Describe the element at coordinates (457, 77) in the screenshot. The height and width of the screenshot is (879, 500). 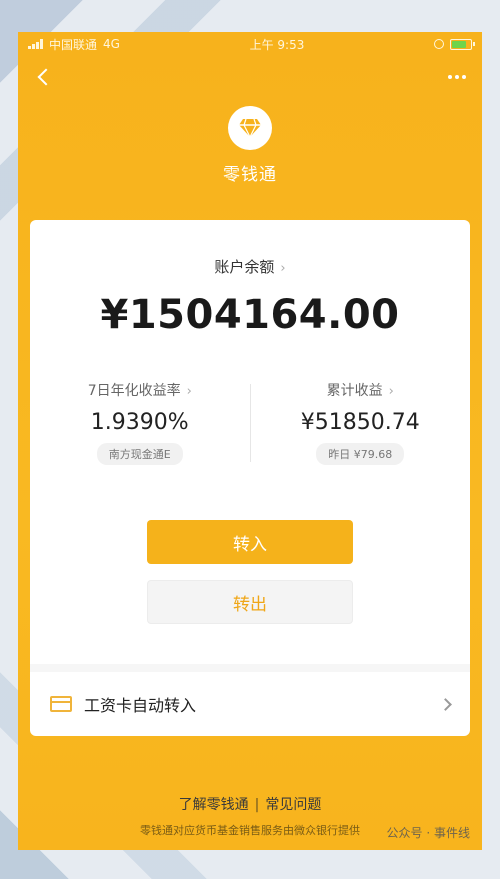
I see `more-icon` at that location.